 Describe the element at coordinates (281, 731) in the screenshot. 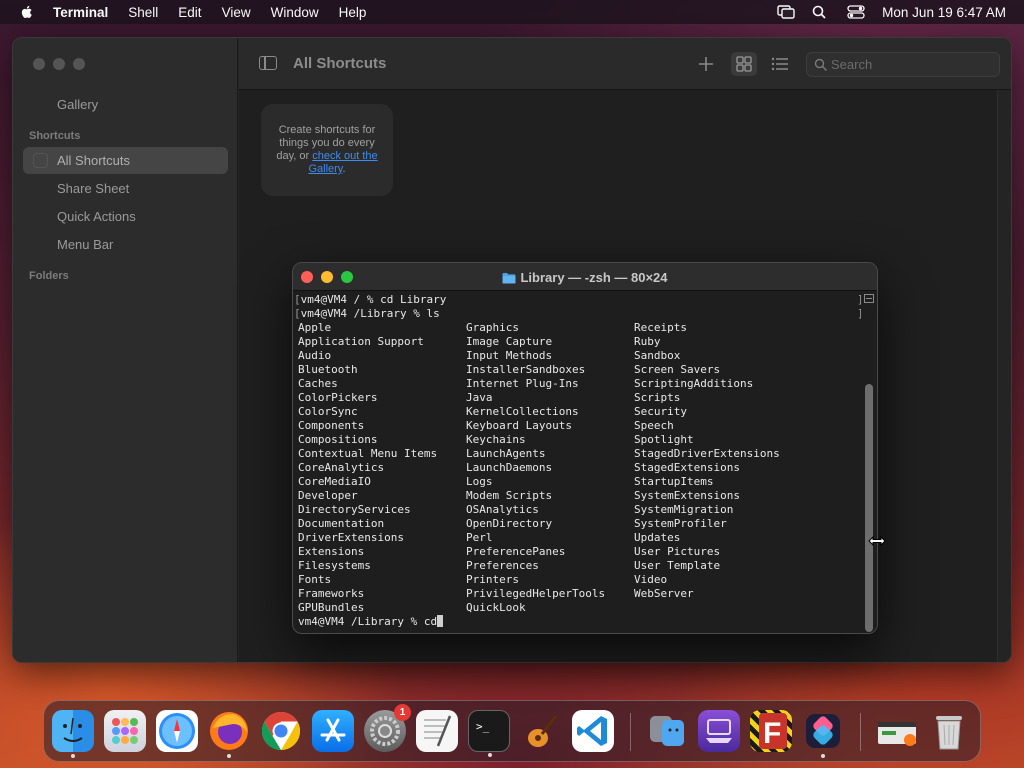

I see `chrome-icon` at that location.